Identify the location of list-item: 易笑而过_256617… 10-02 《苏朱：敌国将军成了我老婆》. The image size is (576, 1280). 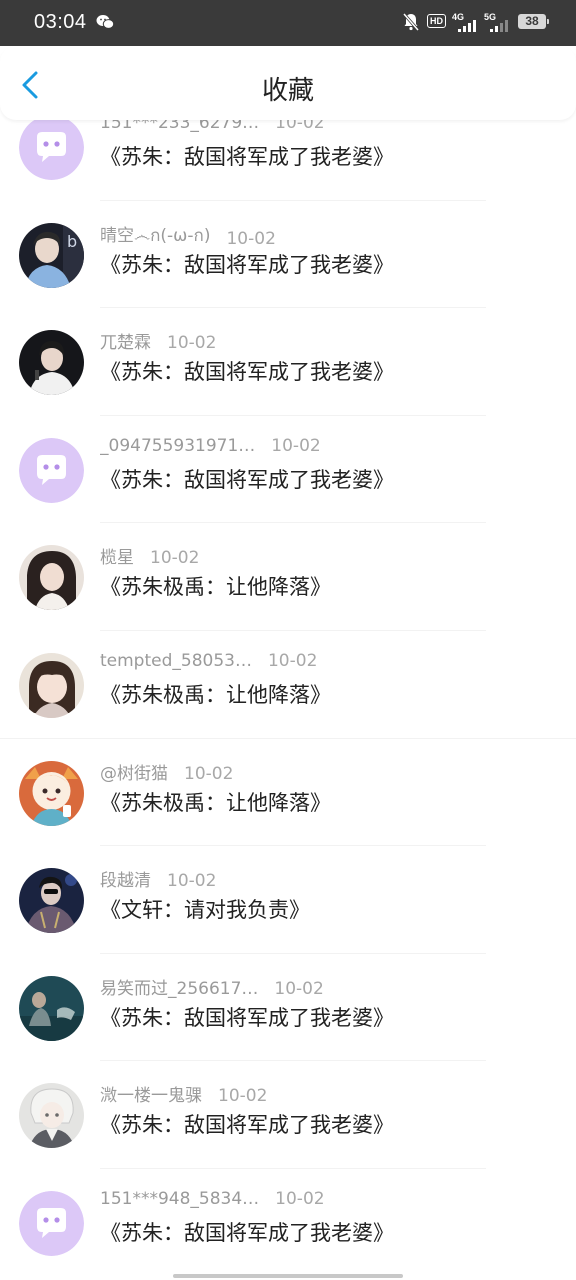
(288, 1008).